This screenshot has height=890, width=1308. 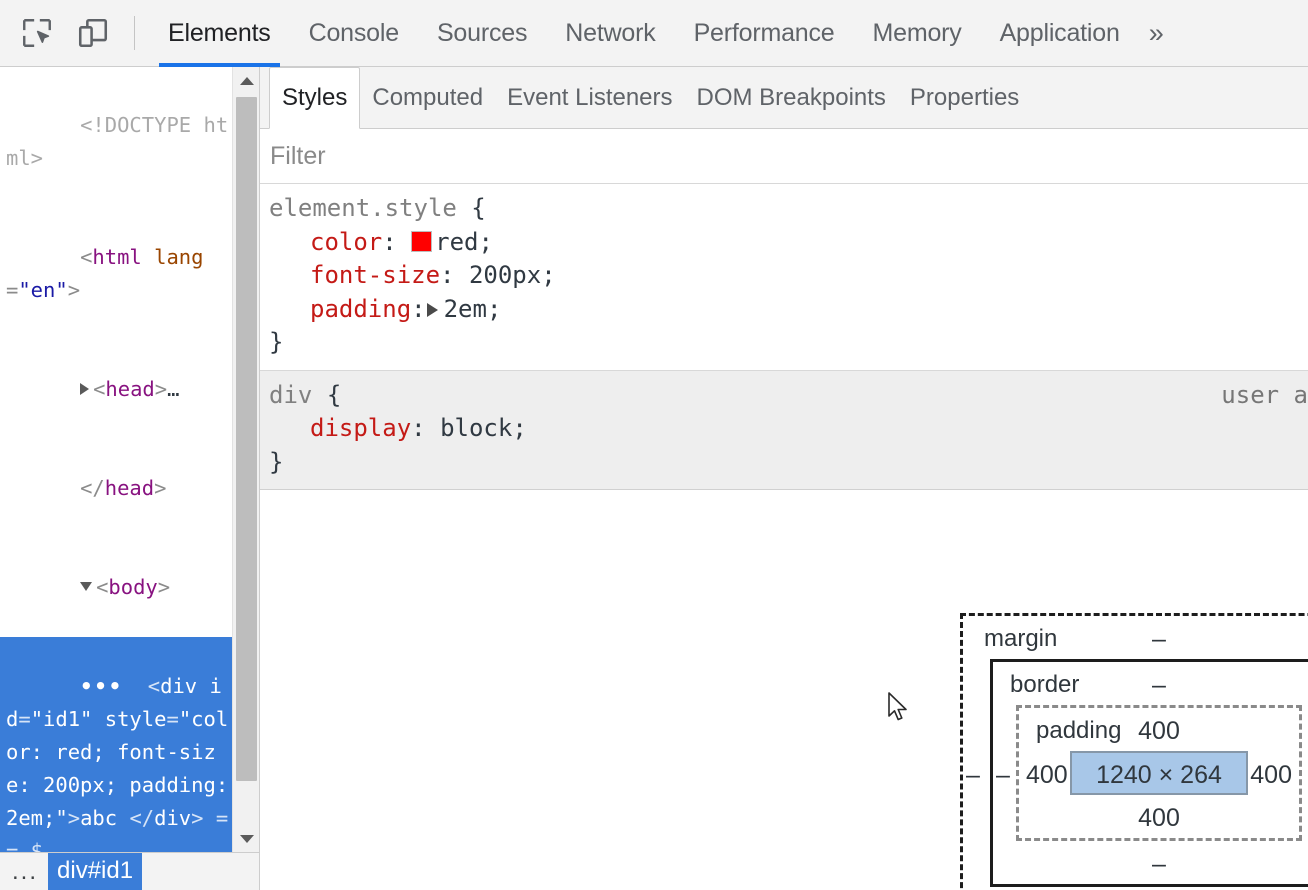 I want to click on tab-sources: Sources, so click(x=482, y=33).